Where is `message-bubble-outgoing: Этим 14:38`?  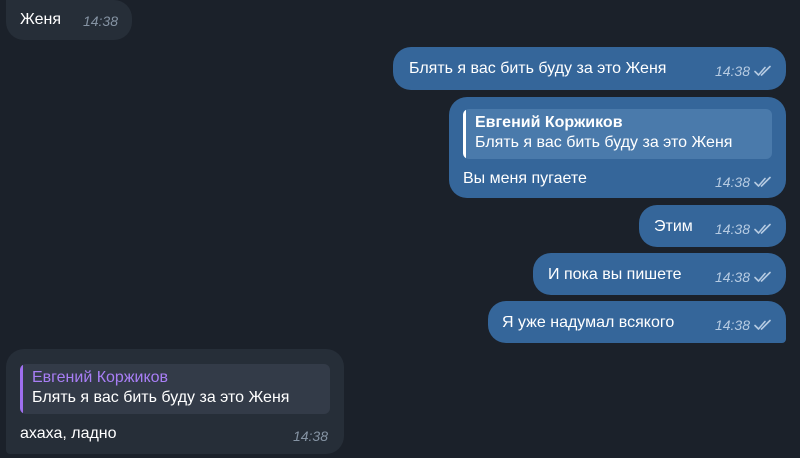 message-bubble-outgoing: Этим 14:38 is located at coordinates (712, 226).